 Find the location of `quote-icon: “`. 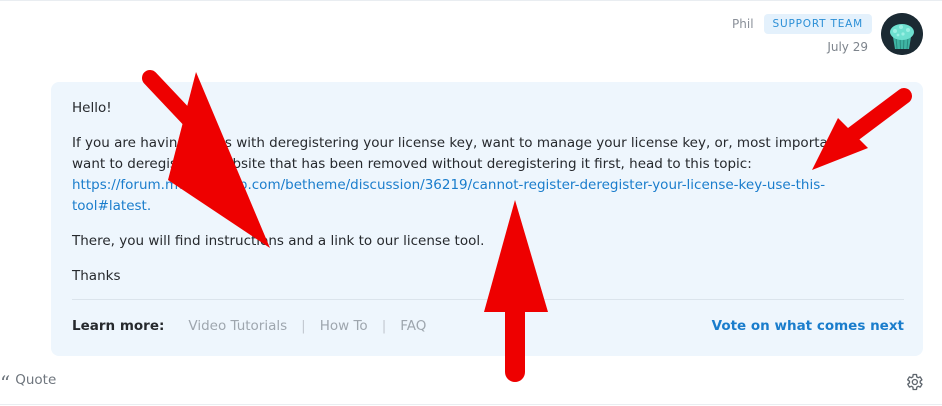

quote-icon: “ is located at coordinates (5, 383).